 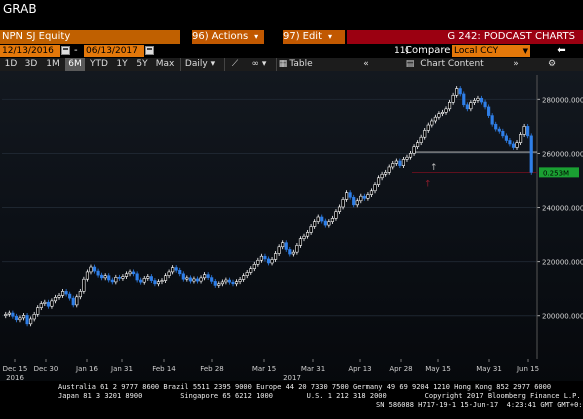 I want to click on security-field: NPN SJ Equity, so click(x=90, y=37).